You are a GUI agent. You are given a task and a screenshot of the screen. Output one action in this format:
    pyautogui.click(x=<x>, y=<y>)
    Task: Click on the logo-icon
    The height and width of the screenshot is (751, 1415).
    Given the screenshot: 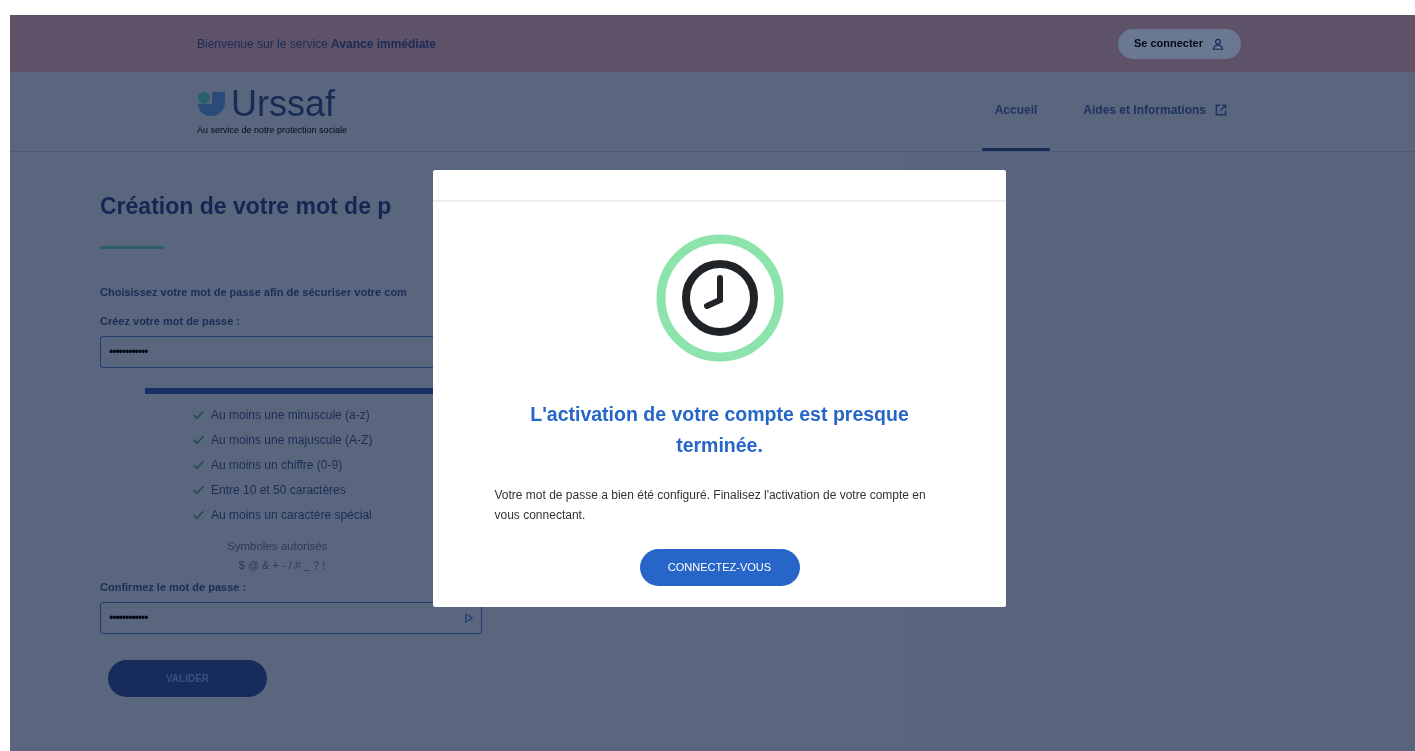 What is the action you would take?
    pyautogui.click(x=212, y=103)
    